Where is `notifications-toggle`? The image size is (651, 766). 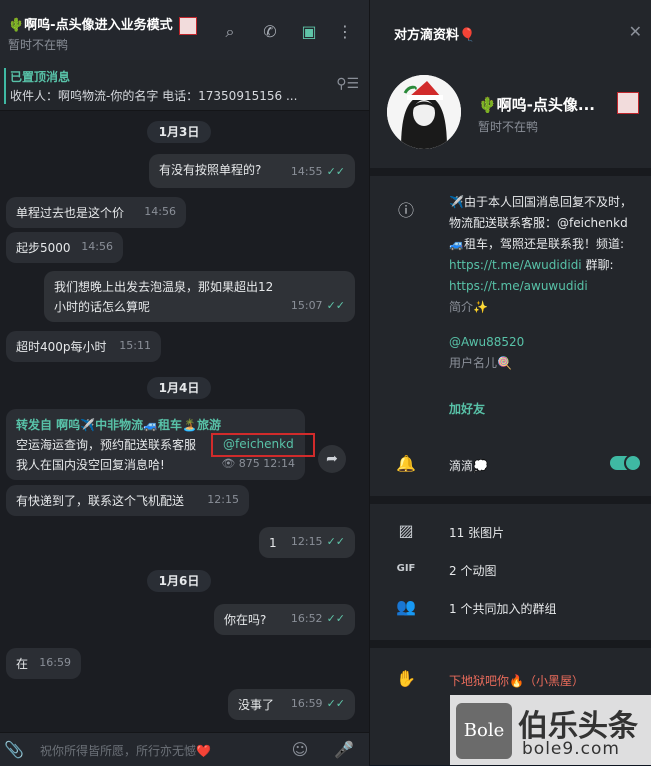 notifications-toggle is located at coordinates (626, 463).